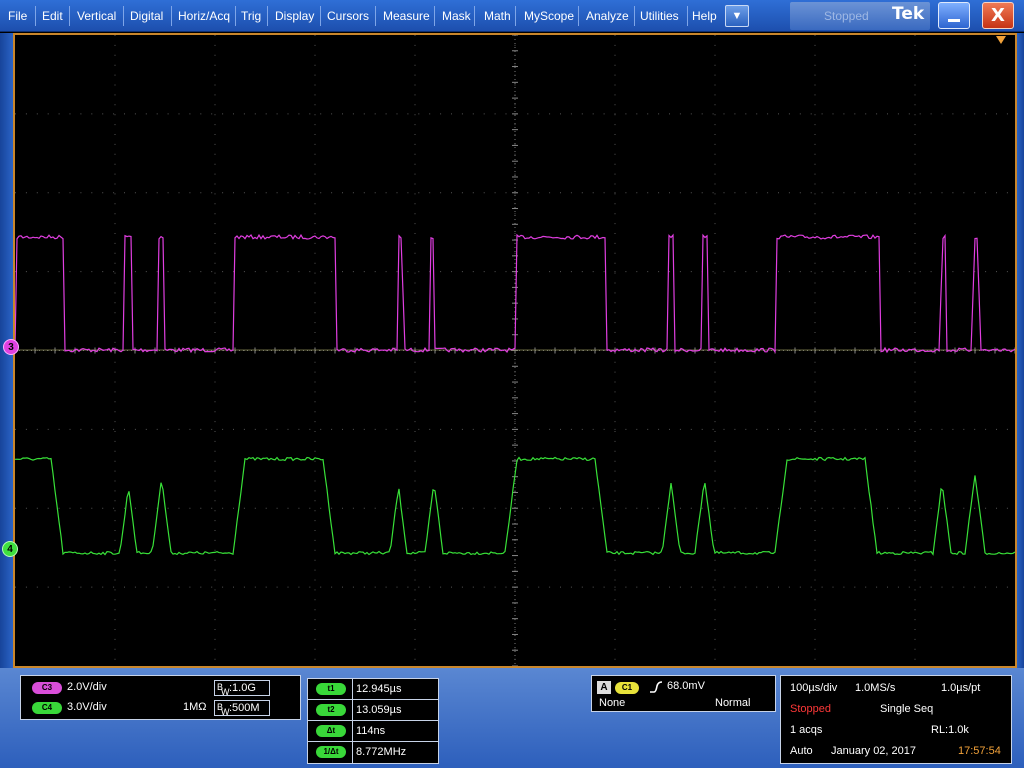  Describe the element at coordinates (195, 707) in the screenshot. I see `ch4-impedance: 1MΩ` at that location.